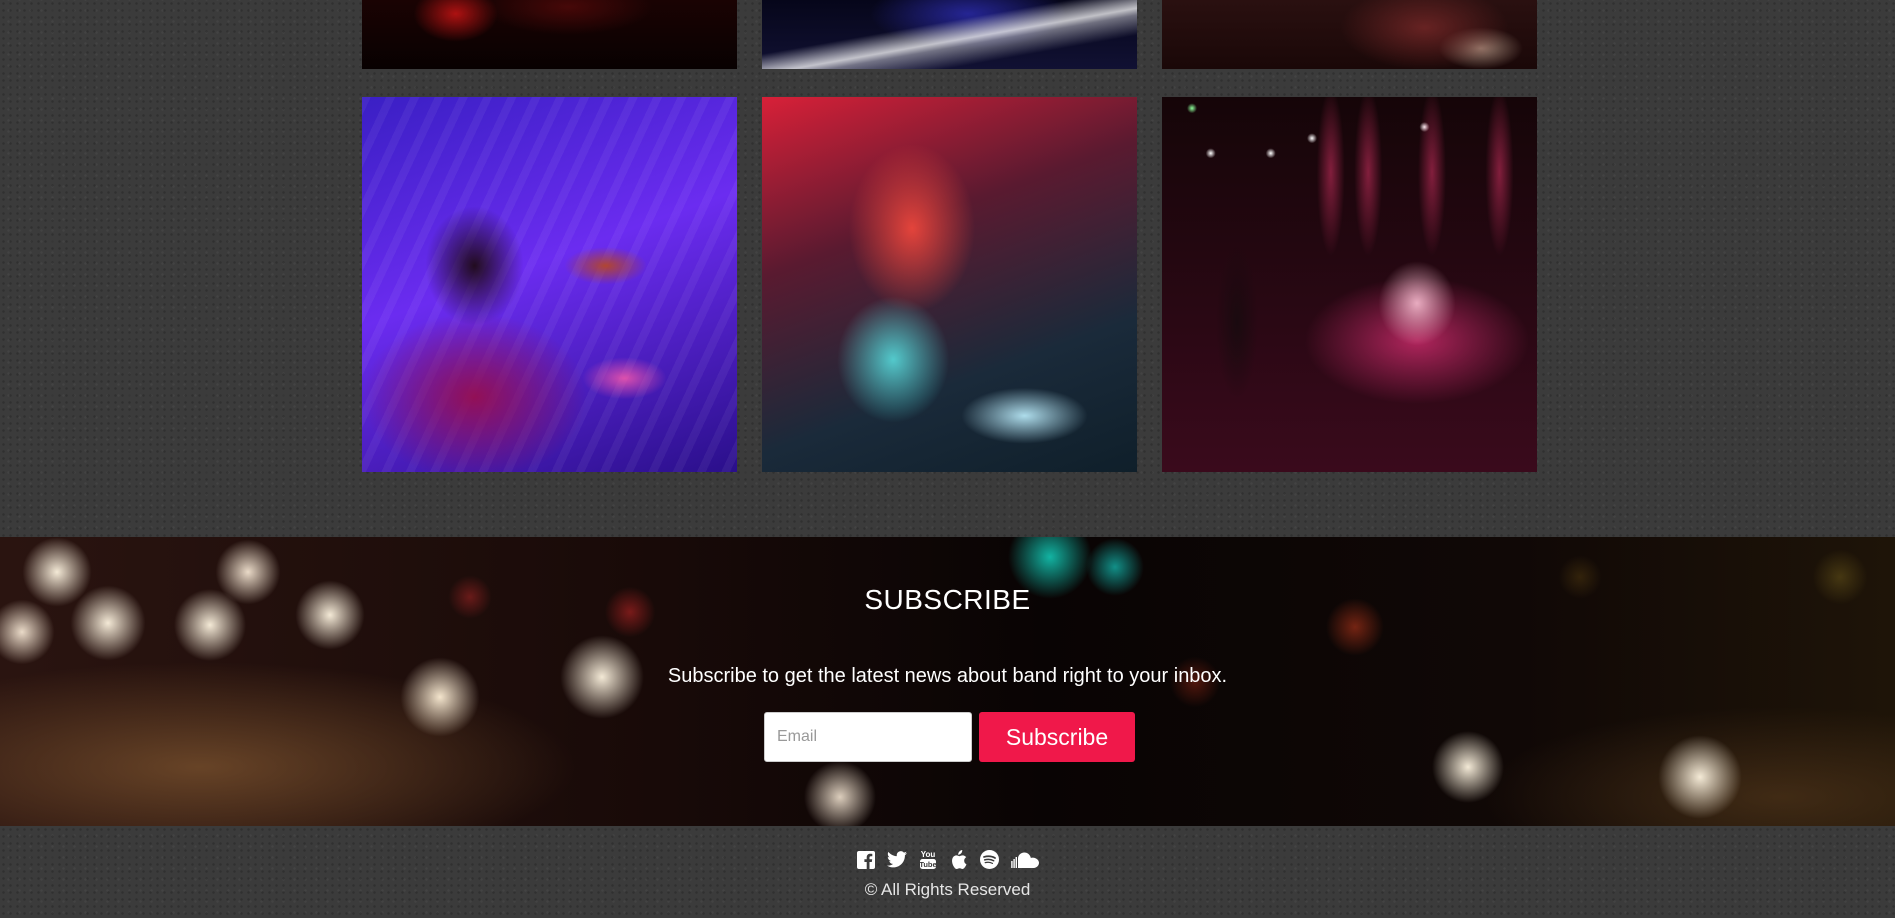  I want to click on spotify-icon, so click(989, 859).